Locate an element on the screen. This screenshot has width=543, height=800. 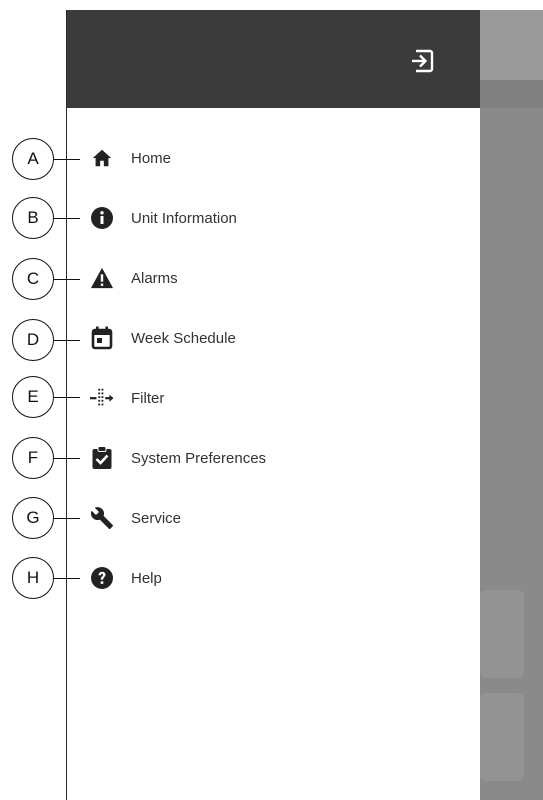
menu-item-alarms: Alarms is located at coordinates (273, 278).